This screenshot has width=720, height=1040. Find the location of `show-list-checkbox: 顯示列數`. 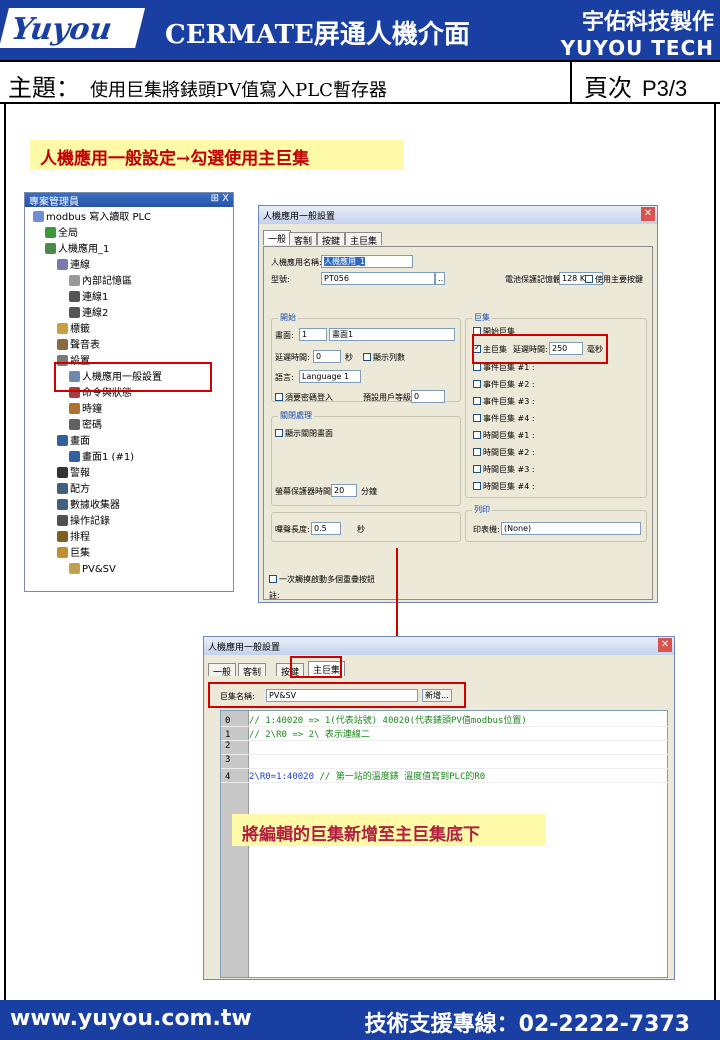

show-list-checkbox: 顯示列數 is located at coordinates (384, 357).